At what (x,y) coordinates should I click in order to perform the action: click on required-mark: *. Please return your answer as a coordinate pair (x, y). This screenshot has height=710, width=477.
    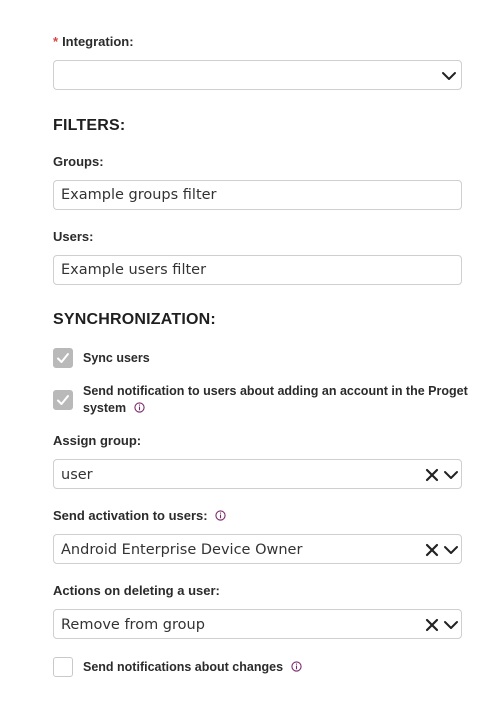
    Looking at the image, I should click on (56, 41).